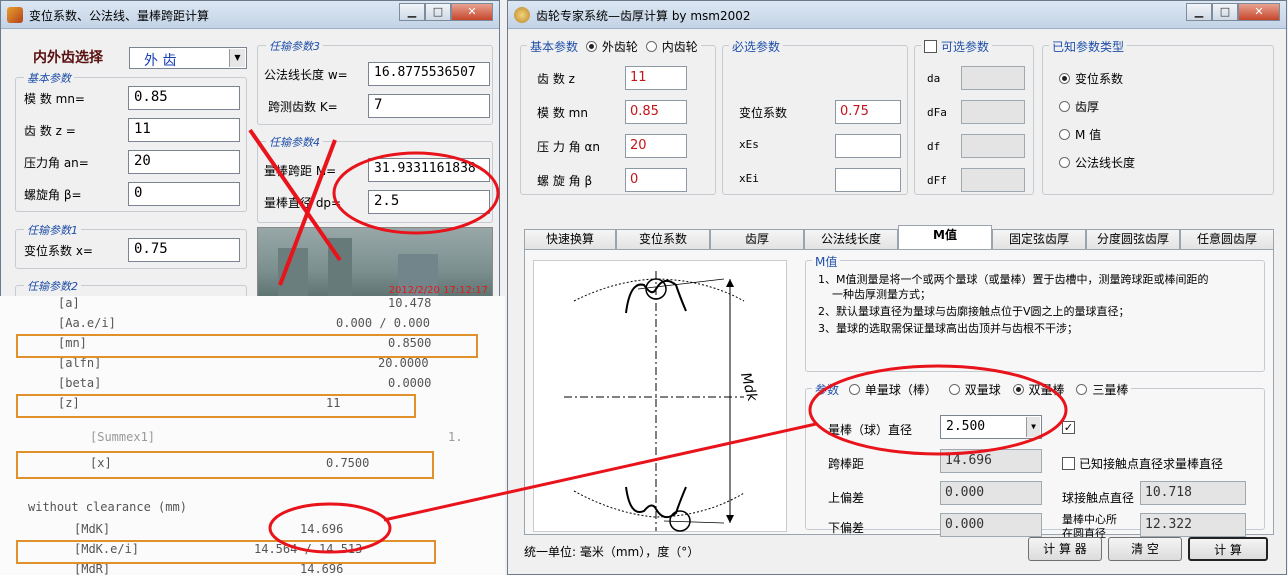 The height and width of the screenshot is (575, 1288). Describe the element at coordinates (1065, 549) in the screenshot. I see `calculator-button: 计 算 器` at that location.